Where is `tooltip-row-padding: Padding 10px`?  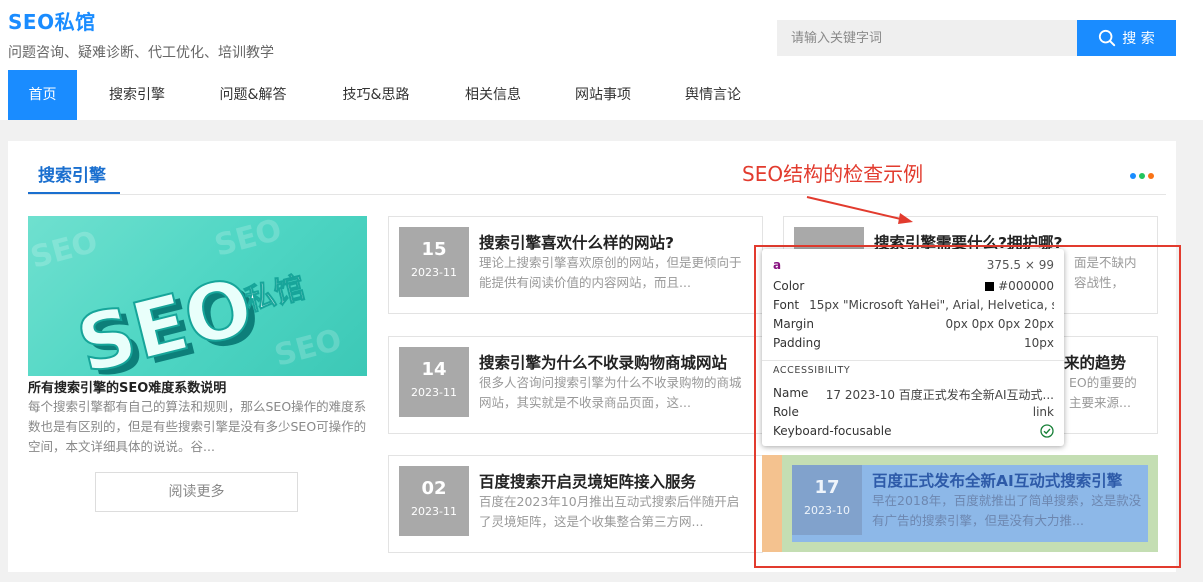
tooltip-row-padding: Padding 10px is located at coordinates (913, 343).